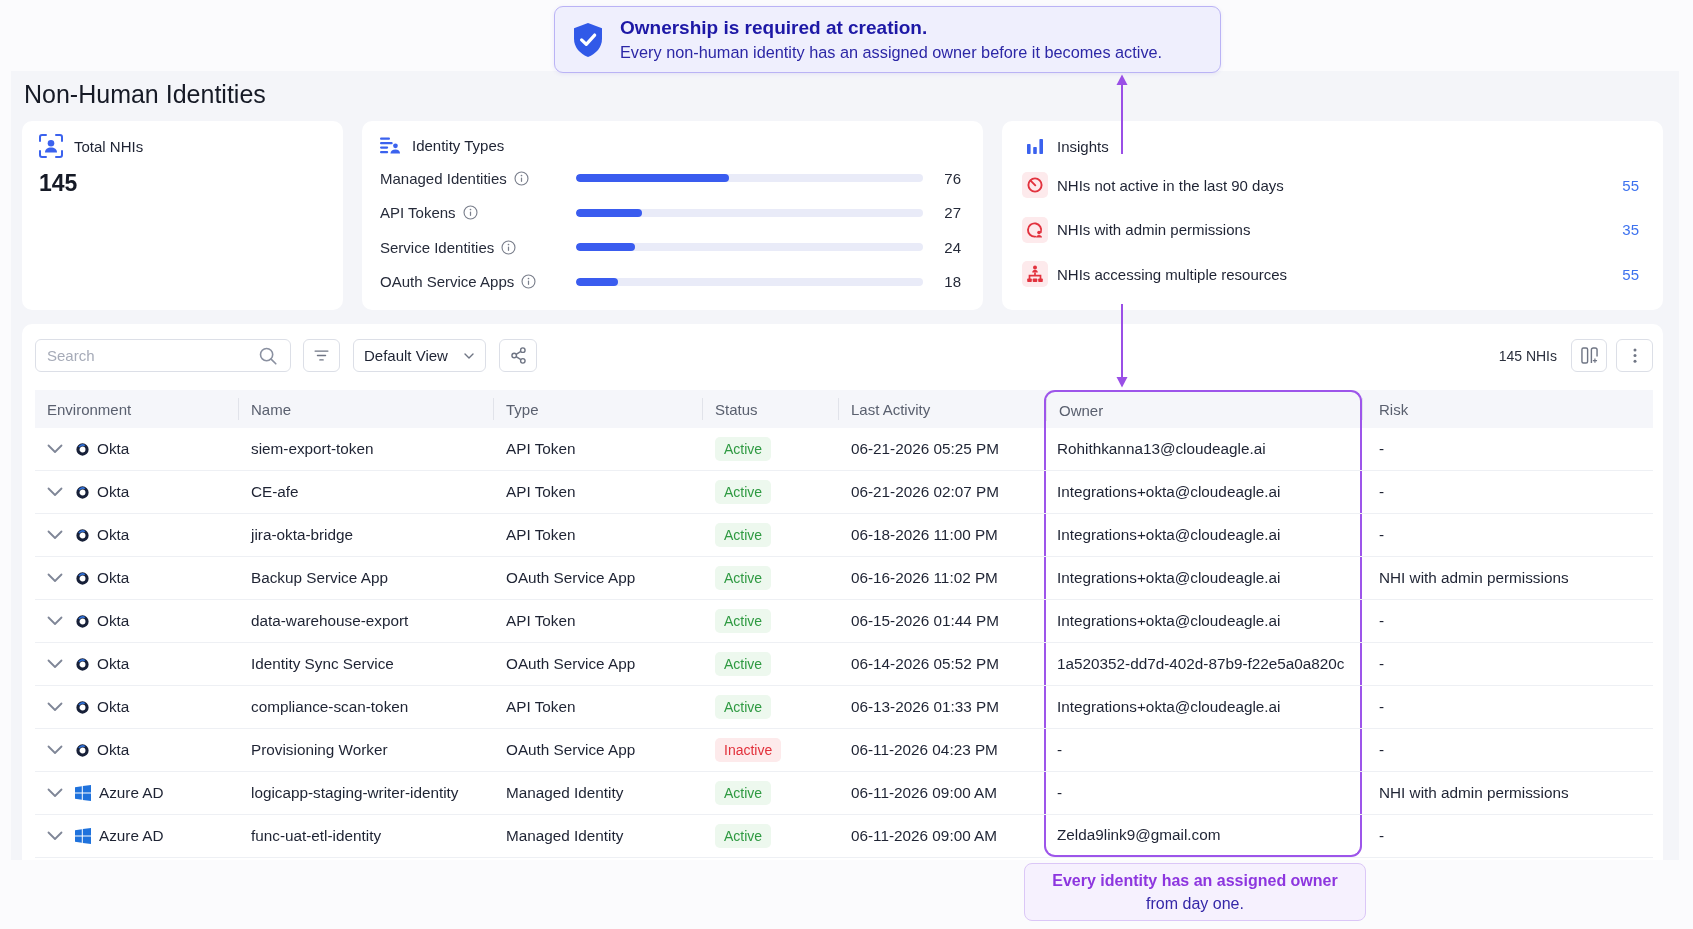 The width and height of the screenshot is (1693, 929). I want to click on table-cell-text: Provisioning Worker, so click(319, 750).